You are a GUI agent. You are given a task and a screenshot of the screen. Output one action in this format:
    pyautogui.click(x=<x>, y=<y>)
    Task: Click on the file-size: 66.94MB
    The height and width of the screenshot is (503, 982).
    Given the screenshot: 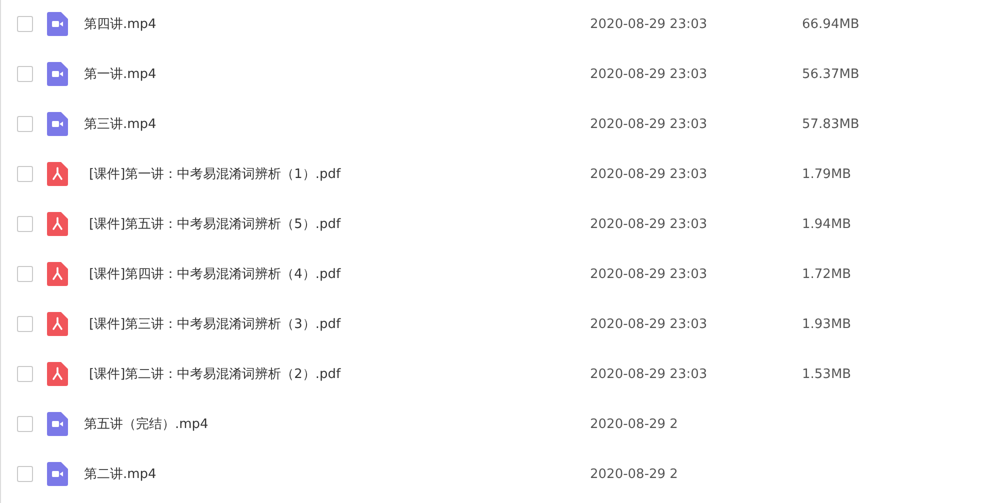 What is the action you would take?
    pyautogui.click(x=831, y=24)
    